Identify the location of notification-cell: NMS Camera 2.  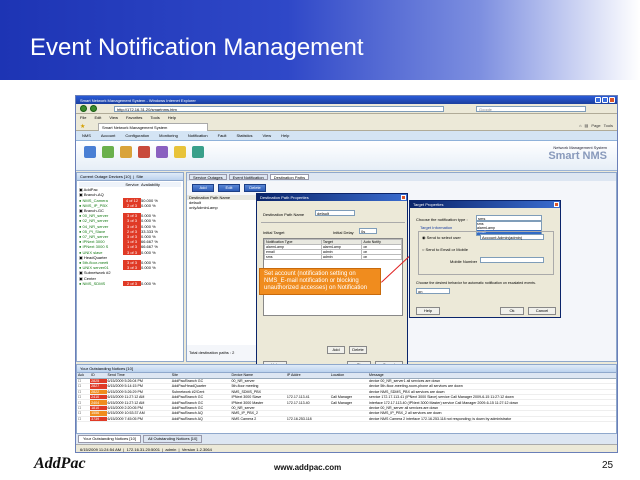
(258, 419).